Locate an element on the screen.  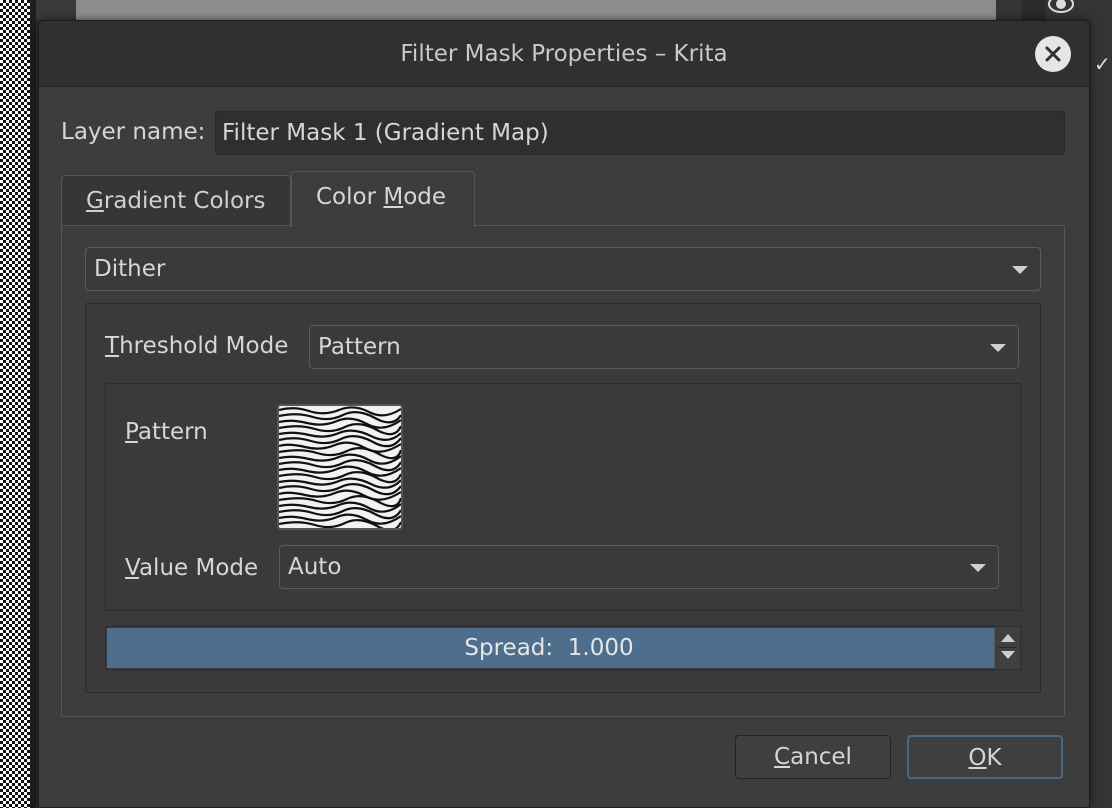
cancel-mnemonic: C is located at coordinates (782, 757).